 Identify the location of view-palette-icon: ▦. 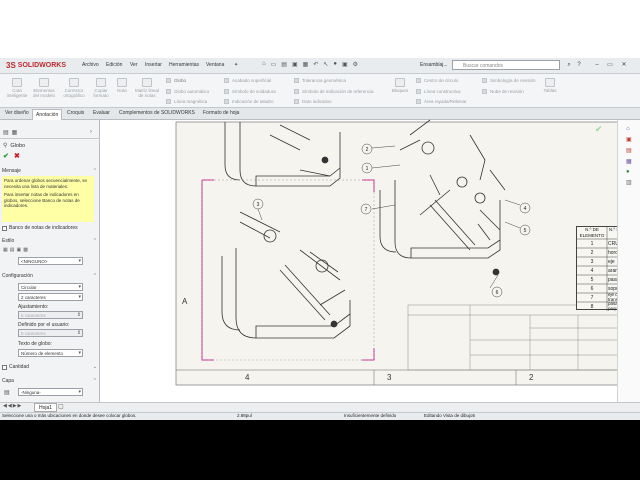
(629, 161).